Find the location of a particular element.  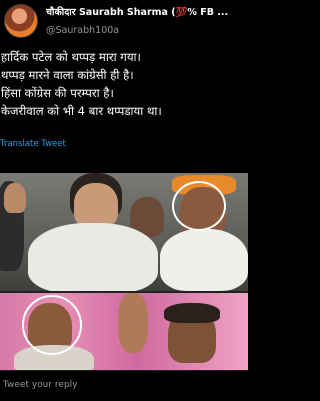

person-hair is located at coordinates (192, 313).